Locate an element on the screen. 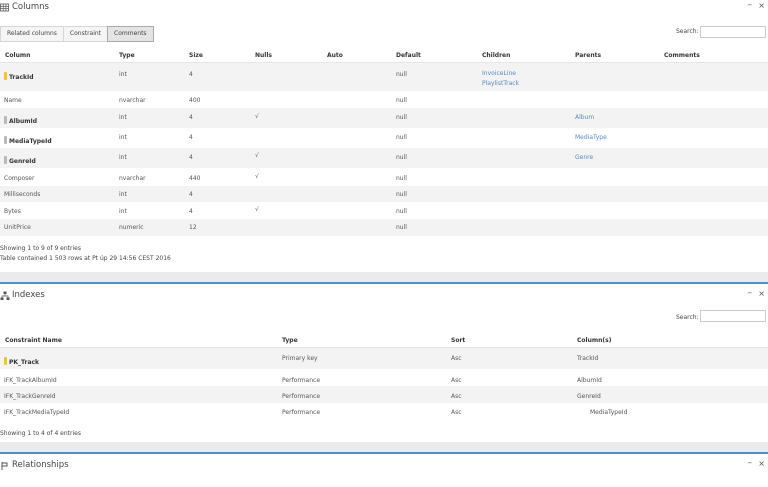 The image size is (768, 487). child-link-invoiceline: InvoiceLine is located at coordinates (499, 73).